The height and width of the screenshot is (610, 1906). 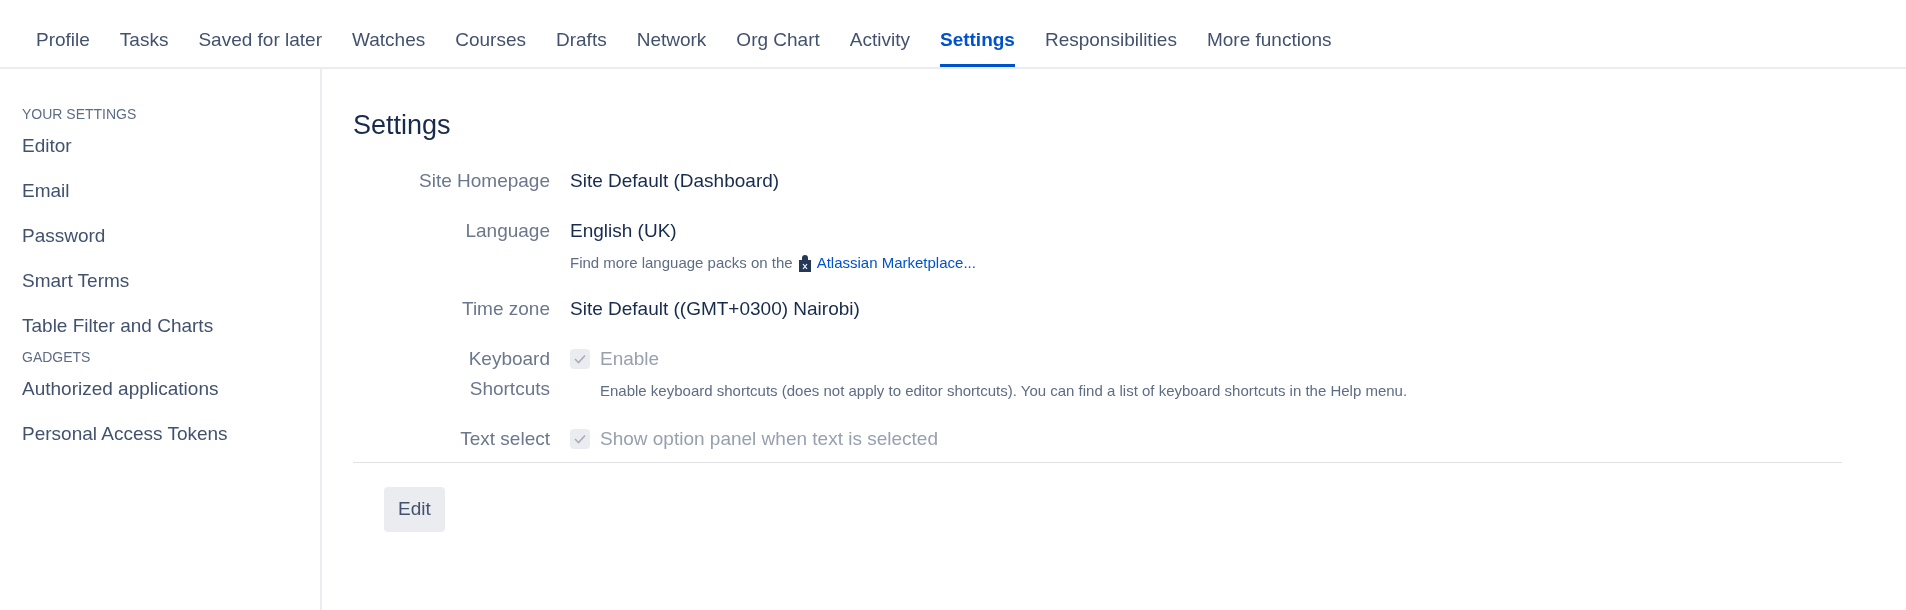 I want to click on field-value: Site Default ((GMT+0300) Nairobi), so click(x=715, y=309).